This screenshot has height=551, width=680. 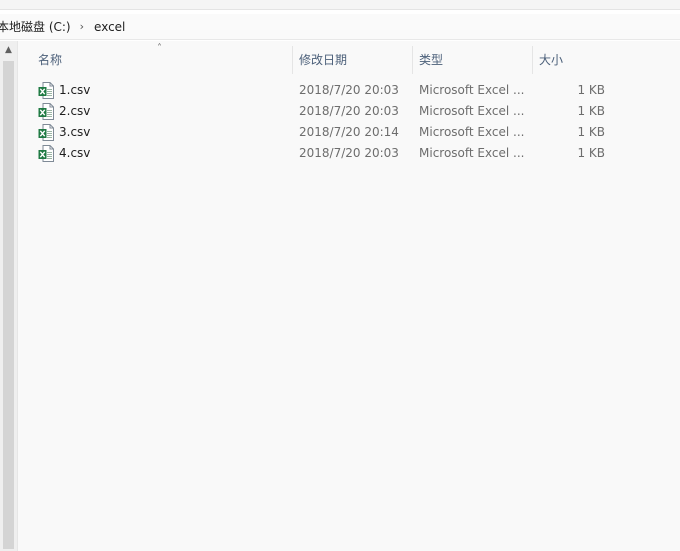 What do you see at coordinates (8, 305) in the screenshot?
I see `scrollbar-thumb` at bounding box center [8, 305].